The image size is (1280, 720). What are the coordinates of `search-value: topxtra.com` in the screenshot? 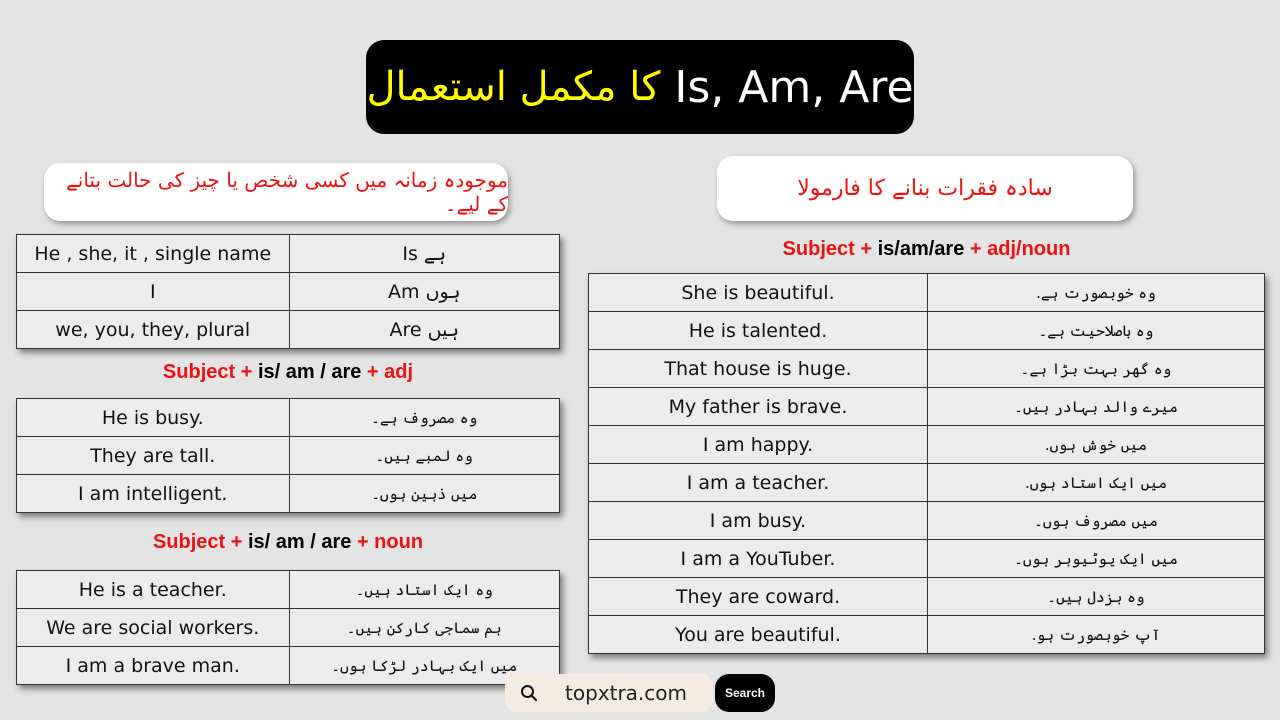 It's located at (626, 693).